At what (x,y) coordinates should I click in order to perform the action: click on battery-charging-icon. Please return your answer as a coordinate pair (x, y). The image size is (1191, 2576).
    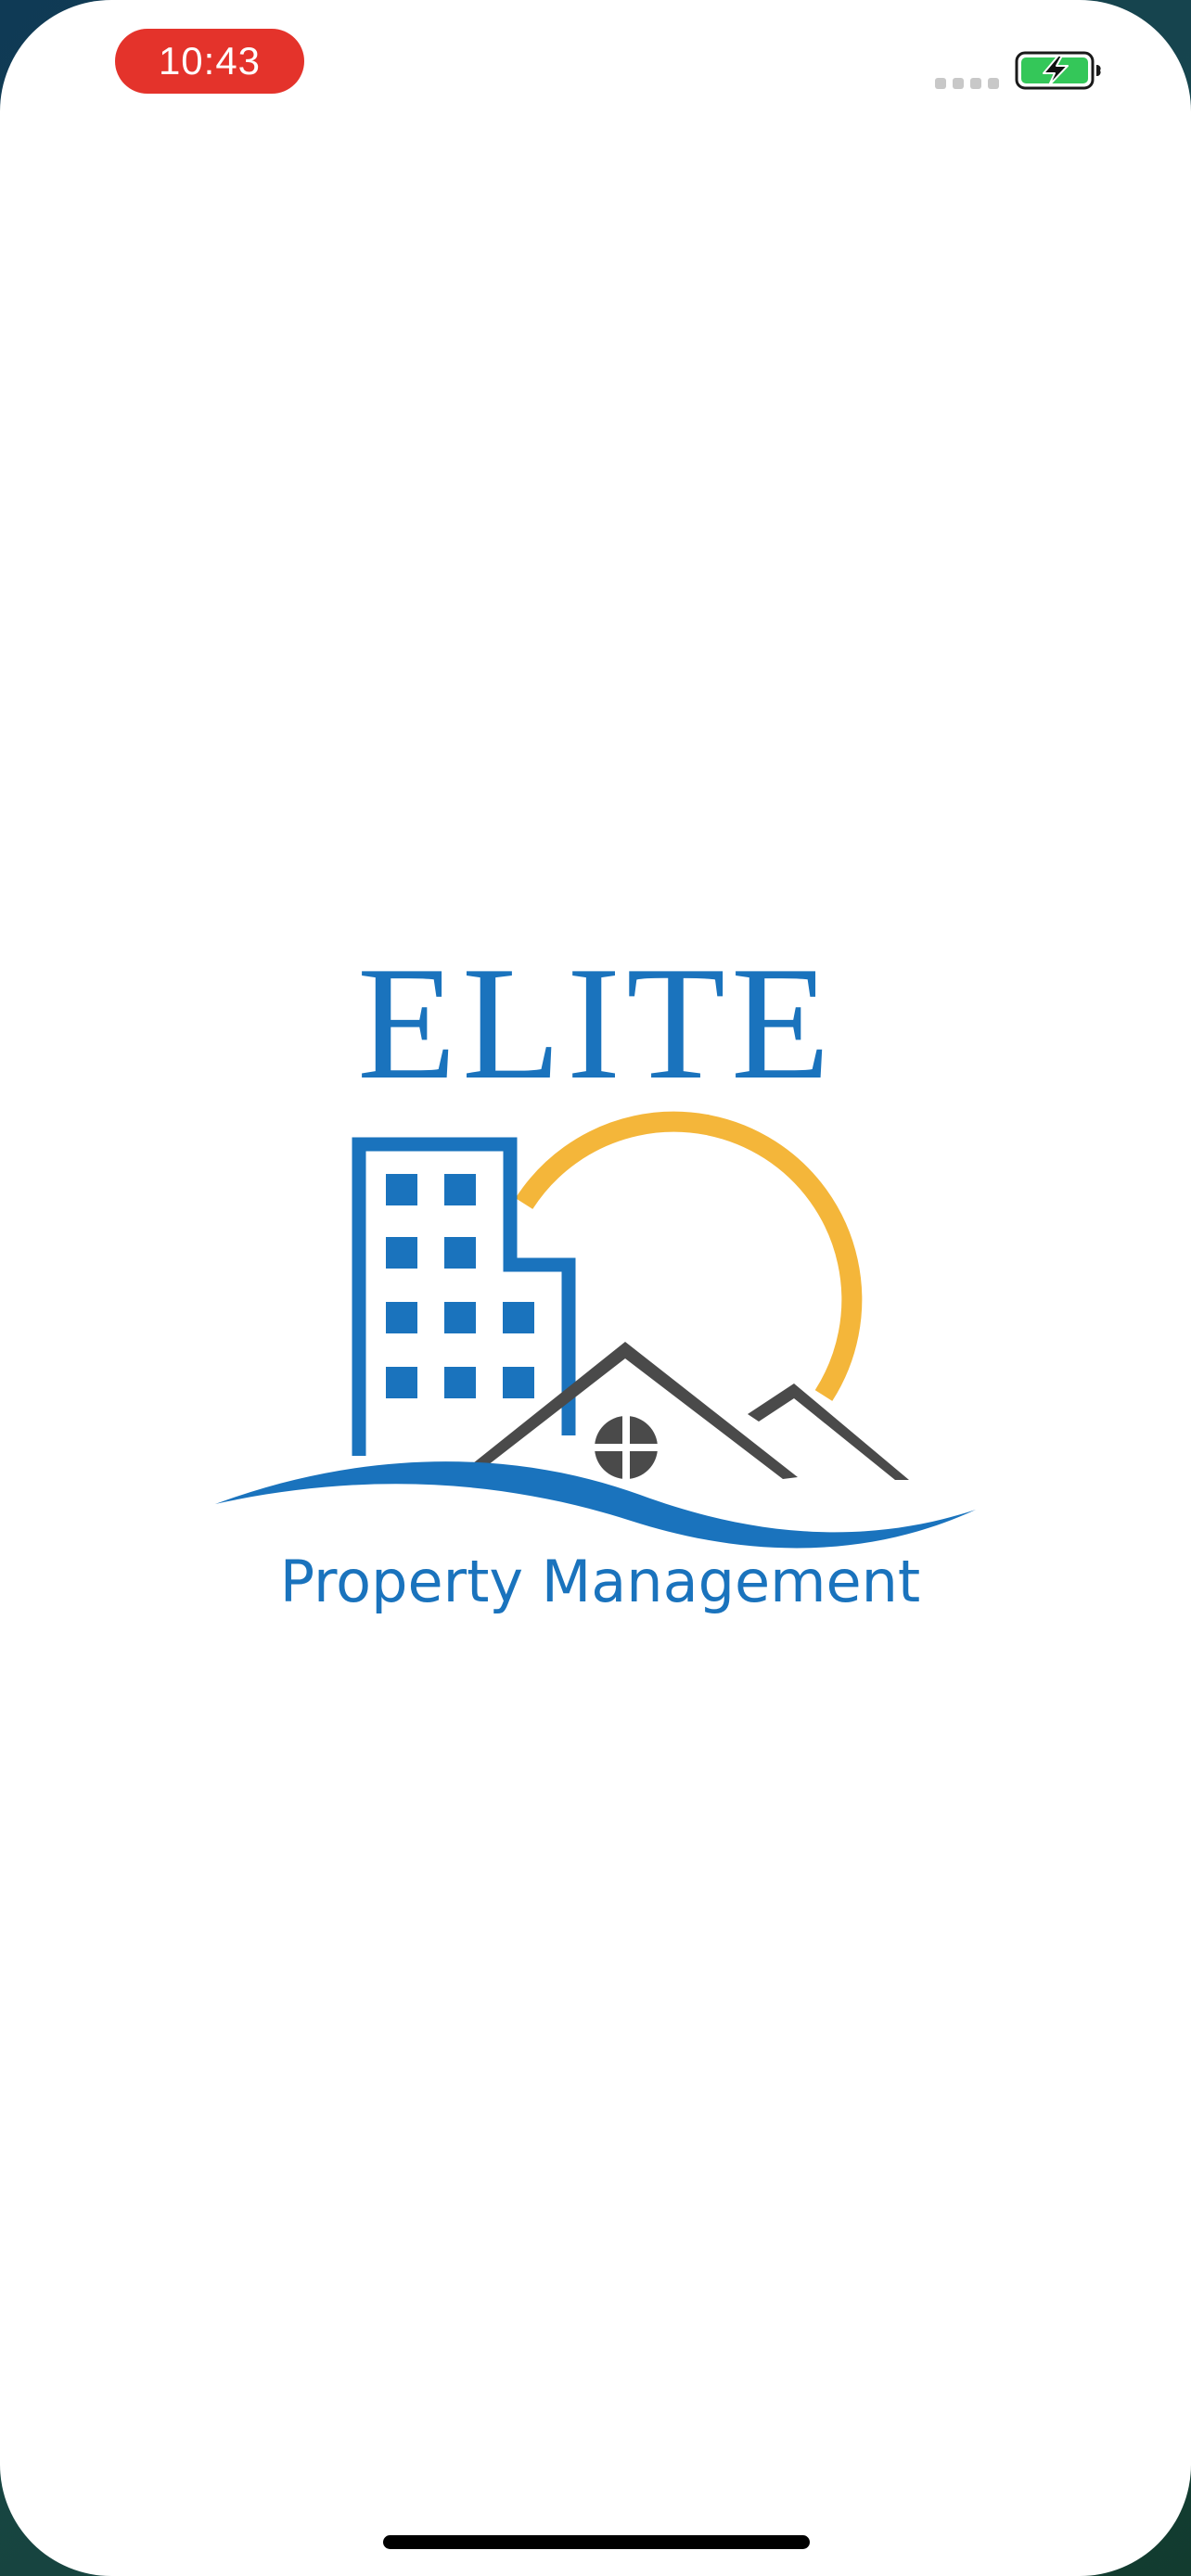
    Looking at the image, I should click on (1059, 71).